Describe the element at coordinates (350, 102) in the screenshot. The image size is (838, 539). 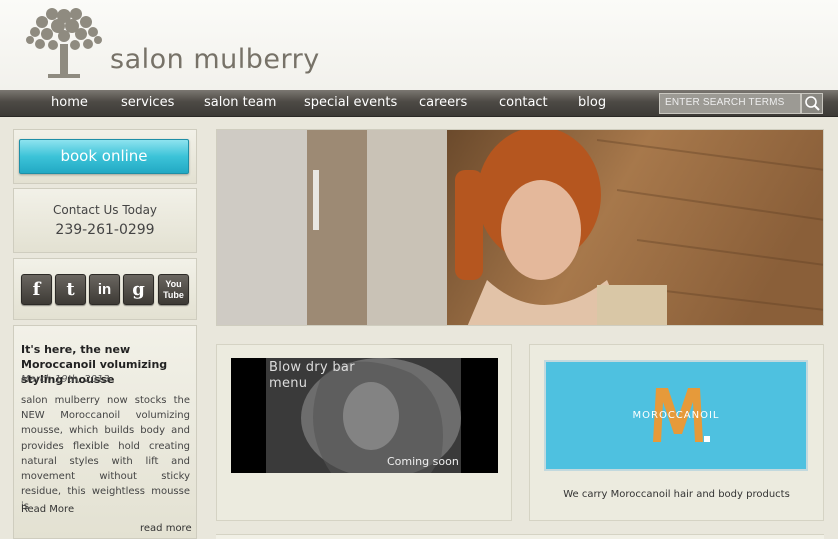
I see `nav-special-events: special events` at that location.